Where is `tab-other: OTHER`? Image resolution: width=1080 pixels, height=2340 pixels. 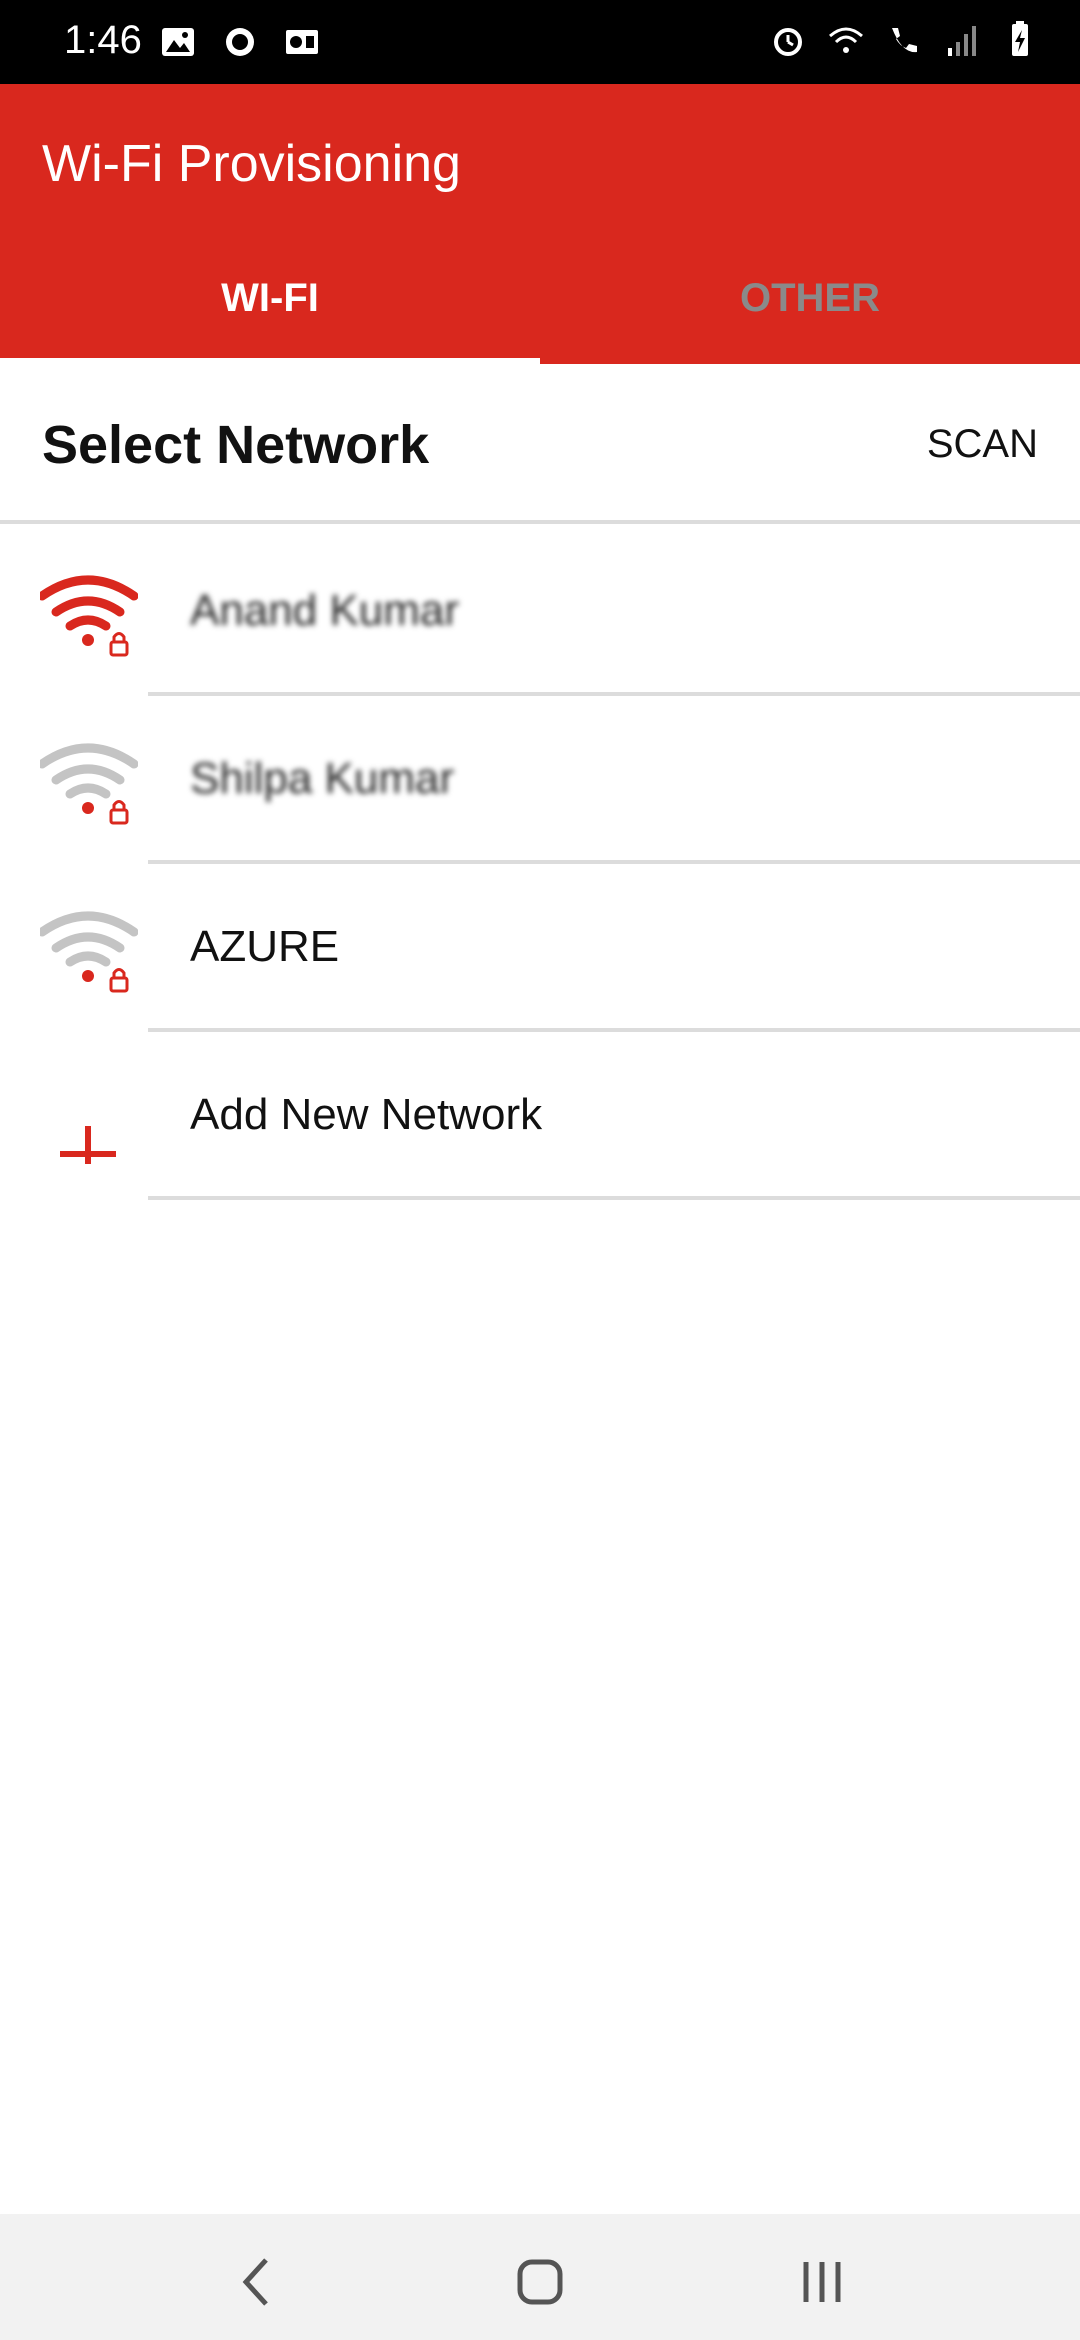 tab-other: OTHER is located at coordinates (810, 319).